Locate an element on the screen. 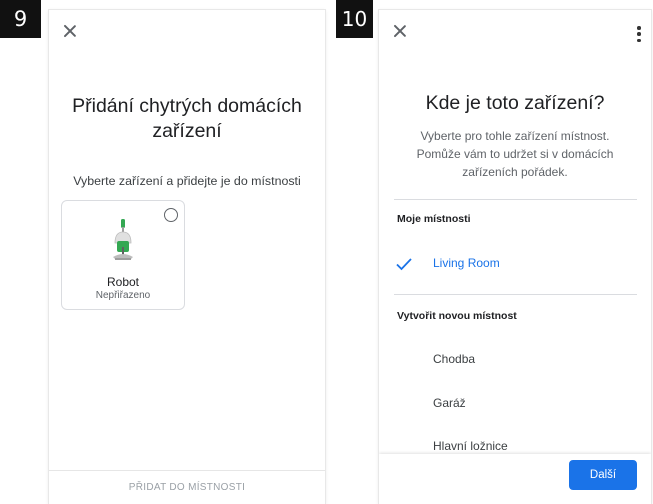  room-label: Chodba is located at coordinates (454, 359).